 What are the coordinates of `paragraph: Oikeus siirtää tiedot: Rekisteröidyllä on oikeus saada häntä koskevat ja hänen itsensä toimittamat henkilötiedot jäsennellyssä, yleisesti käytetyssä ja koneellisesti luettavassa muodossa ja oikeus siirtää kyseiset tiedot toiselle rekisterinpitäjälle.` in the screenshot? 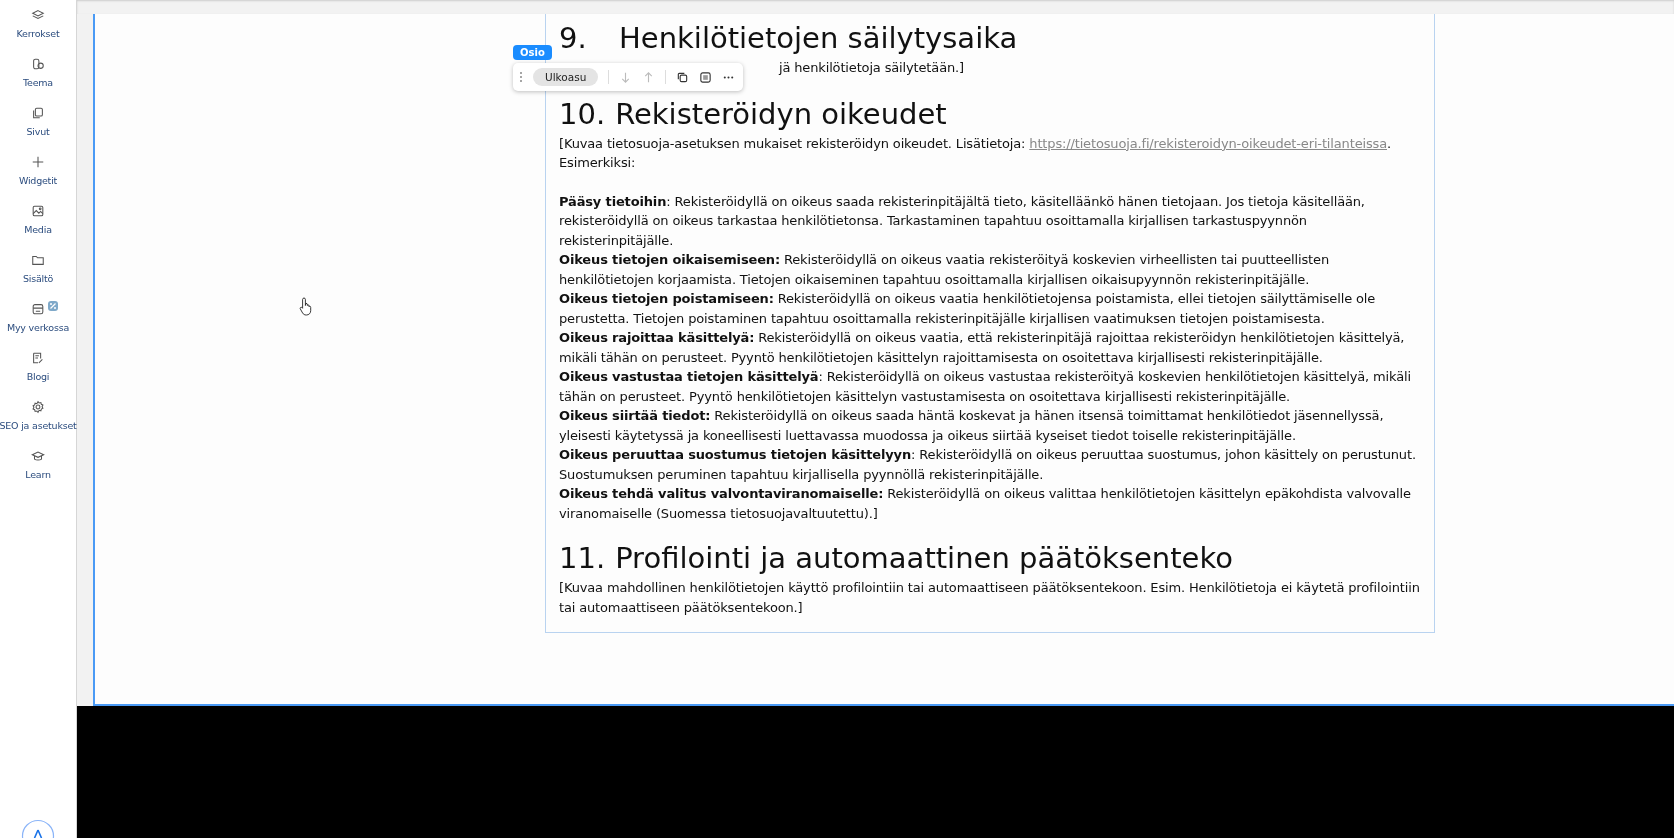 It's located at (972, 426).